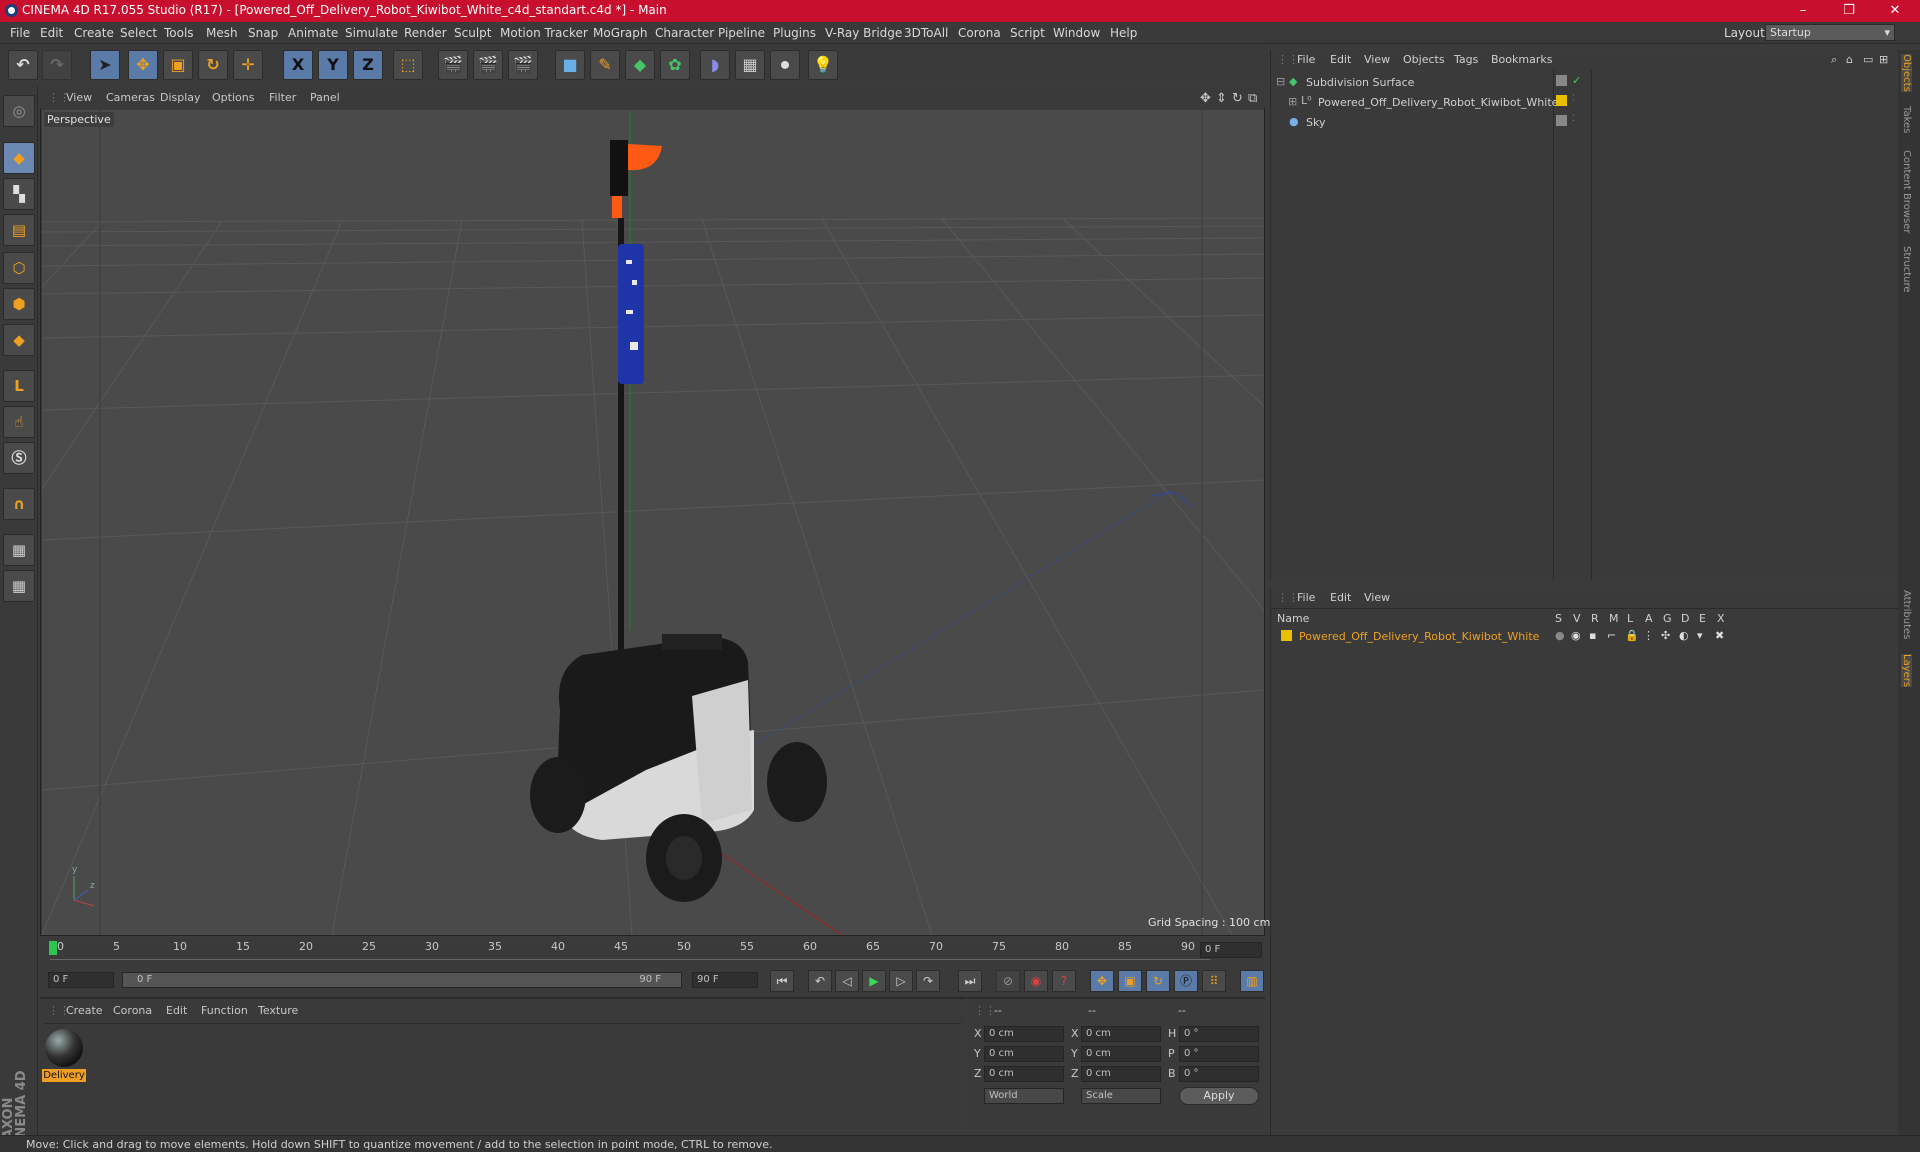 This screenshot has height=1152, width=1920. What do you see at coordinates (282, 97) in the screenshot?
I see `viewport-menu-filter: Filter` at bounding box center [282, 97].